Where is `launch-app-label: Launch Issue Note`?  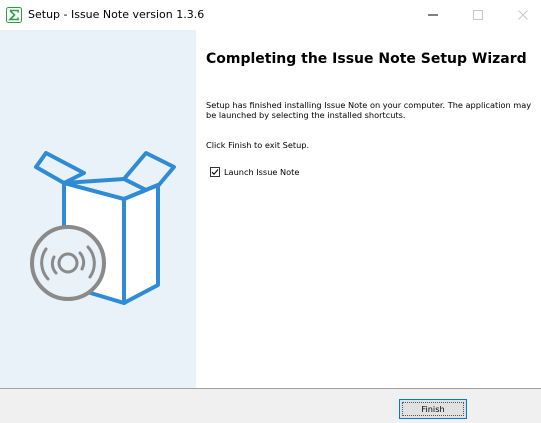 launch-app-label: Launch Issue Note is located at coordinates (261, 172).